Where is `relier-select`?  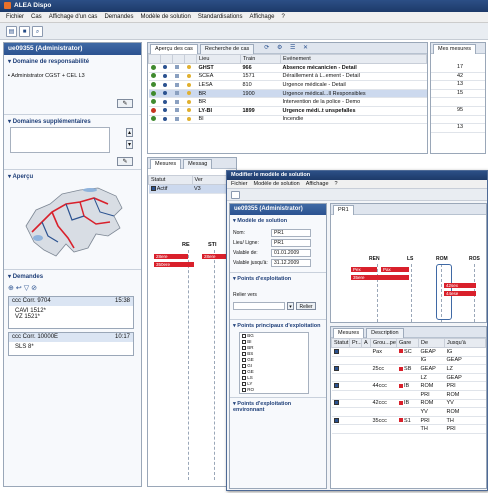
relier-select is located at coordinates (259, 306).